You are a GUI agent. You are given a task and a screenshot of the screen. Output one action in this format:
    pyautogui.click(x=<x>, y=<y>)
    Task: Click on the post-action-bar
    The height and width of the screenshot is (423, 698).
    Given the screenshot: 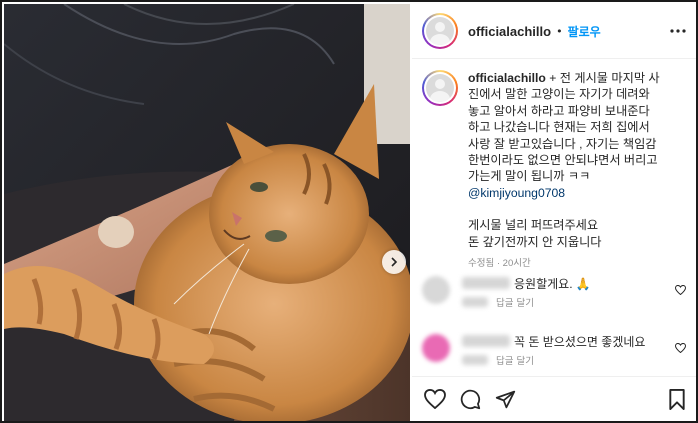 What is the action you would take?
    pyautogui.click(x=554, y=398)
    